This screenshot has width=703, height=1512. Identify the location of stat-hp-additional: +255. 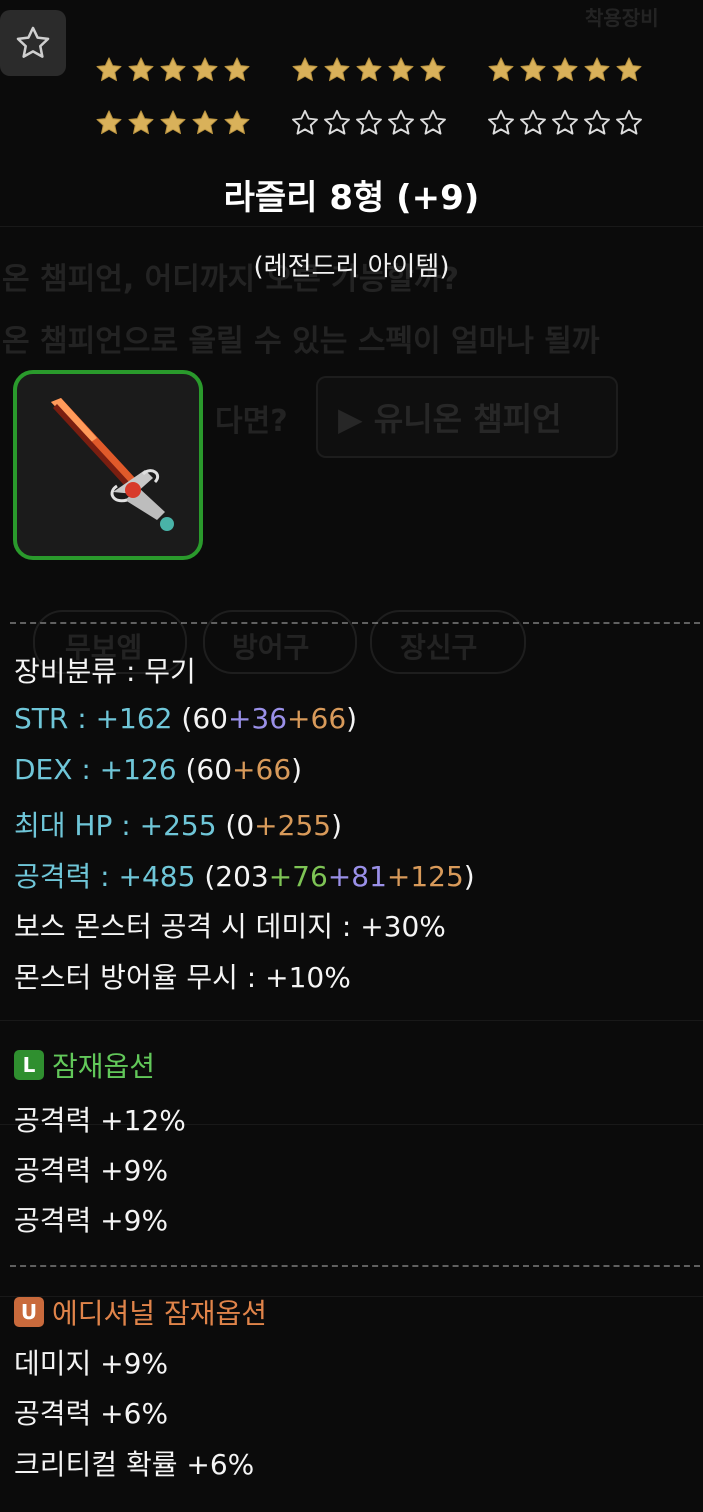
(293, 825).